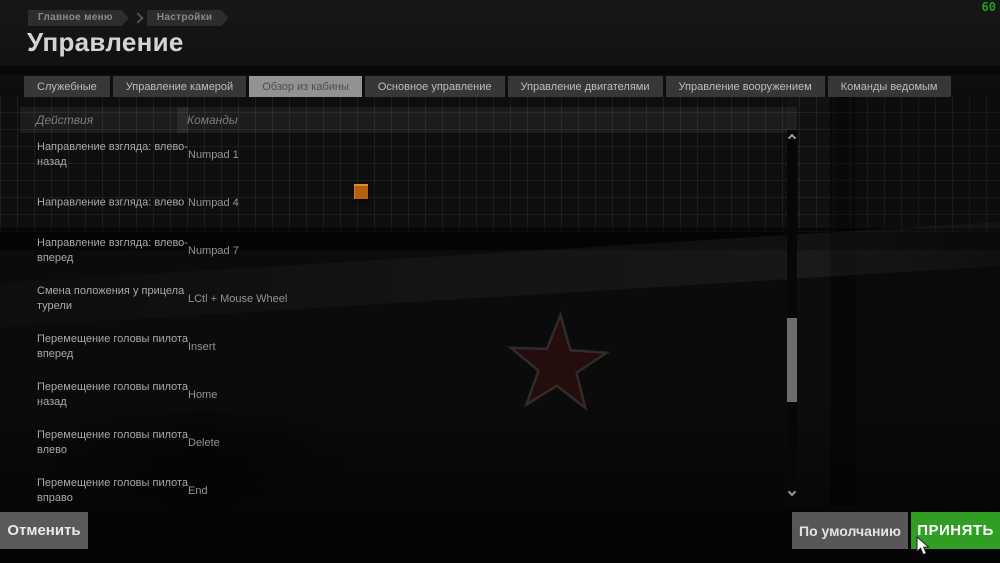 This screenshot has width=1000, height=563. What do you see at coordinates (198, 491) in the screenshot?
I see `command-value: End` at bounding box center [198, 491].